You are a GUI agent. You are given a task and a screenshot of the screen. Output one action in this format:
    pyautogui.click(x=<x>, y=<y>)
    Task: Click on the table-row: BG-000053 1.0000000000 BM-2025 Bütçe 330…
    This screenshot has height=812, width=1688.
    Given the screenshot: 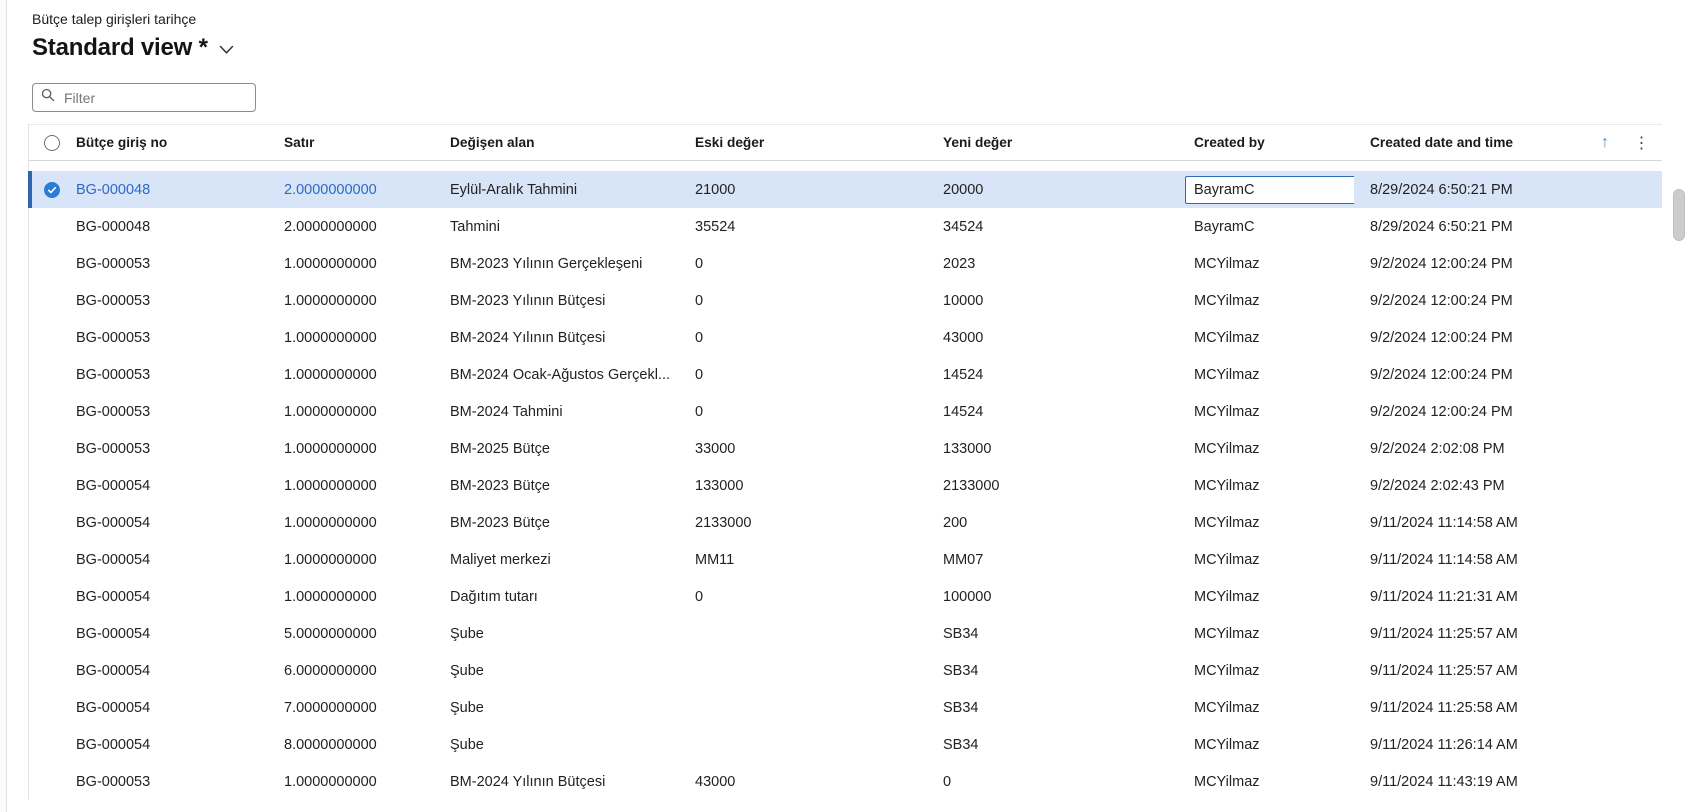 What is the action you would take?
    pyautogui.click(x=845, y=448)
    